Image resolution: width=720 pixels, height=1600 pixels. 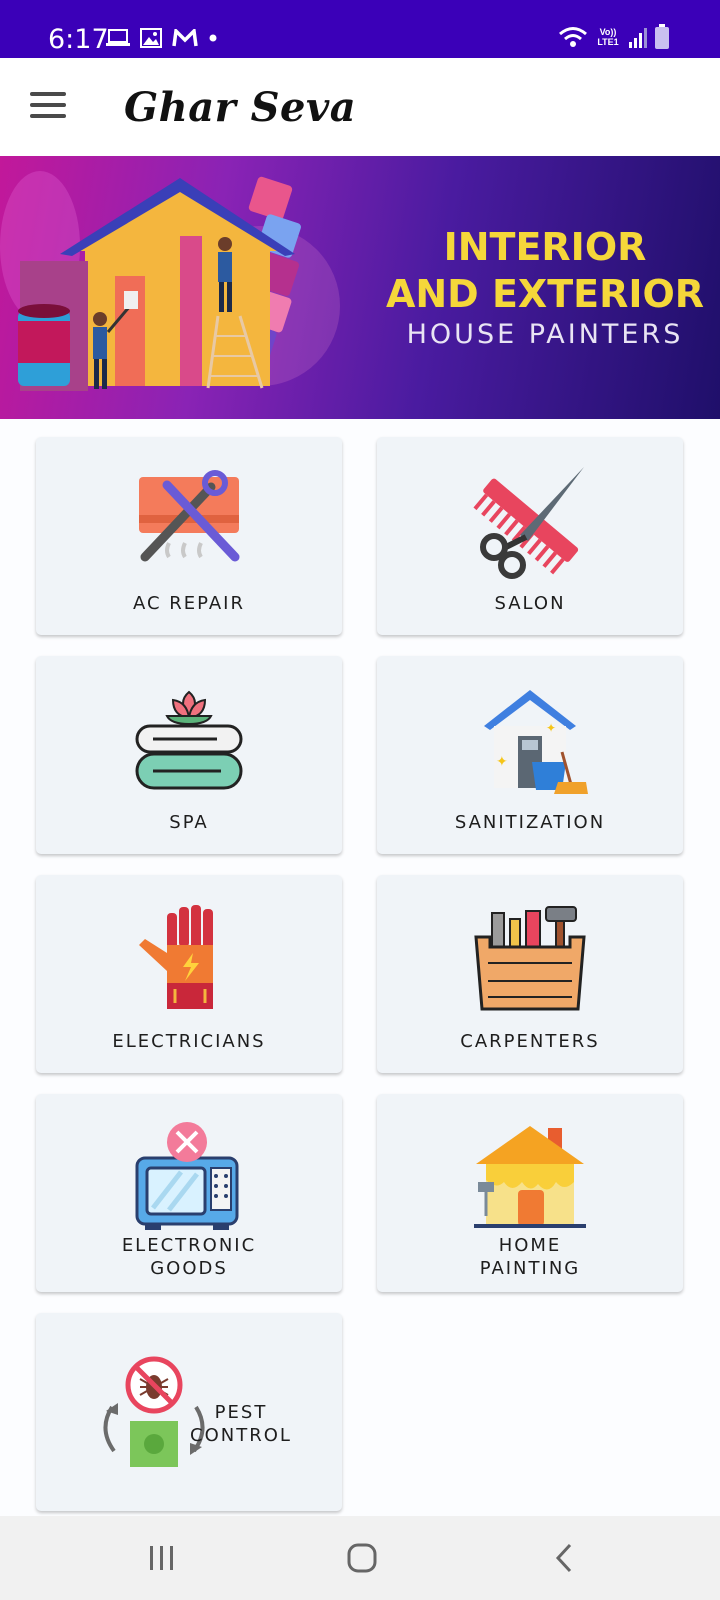 What do you see at coordinates (530, 1041) in the screenshot?
I see `service-label: CARPENTERS` at bounding box center [530, 1041].